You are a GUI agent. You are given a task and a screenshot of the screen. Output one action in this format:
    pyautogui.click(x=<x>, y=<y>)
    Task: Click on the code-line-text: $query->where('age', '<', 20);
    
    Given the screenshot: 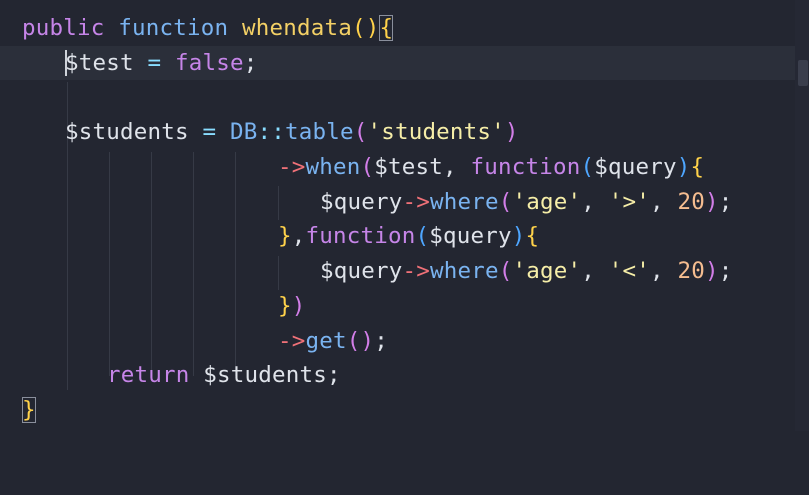 What is the action you would take?
    pyautogui.click(x=526, y=271)
    